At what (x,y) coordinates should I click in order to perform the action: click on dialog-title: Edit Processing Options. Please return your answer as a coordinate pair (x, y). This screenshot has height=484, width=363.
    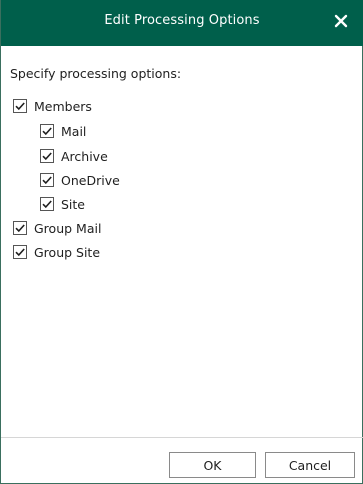
    Looking at the image, I should click on (182, 20).